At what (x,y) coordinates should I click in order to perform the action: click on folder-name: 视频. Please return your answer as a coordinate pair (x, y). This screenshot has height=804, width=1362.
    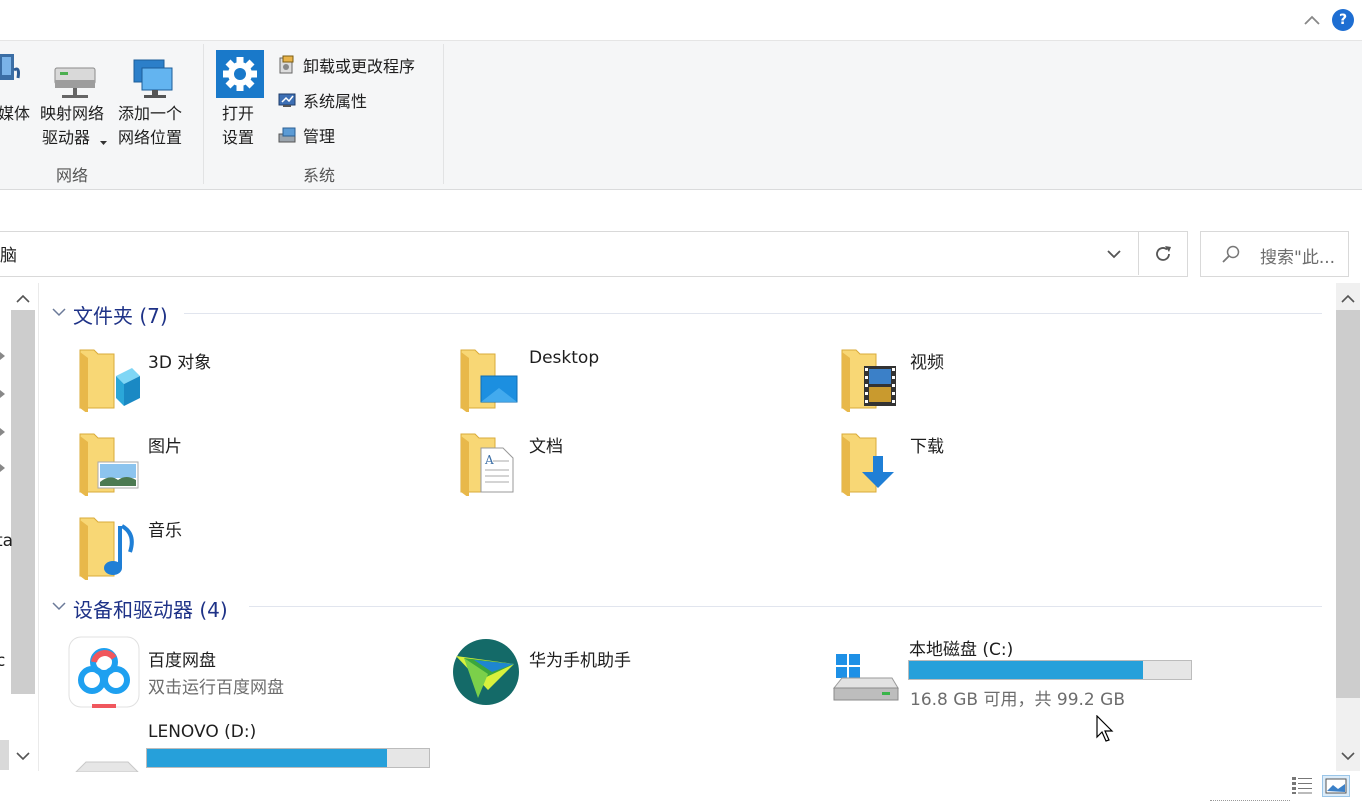
    Looking at the image, I should click on (927, 363).